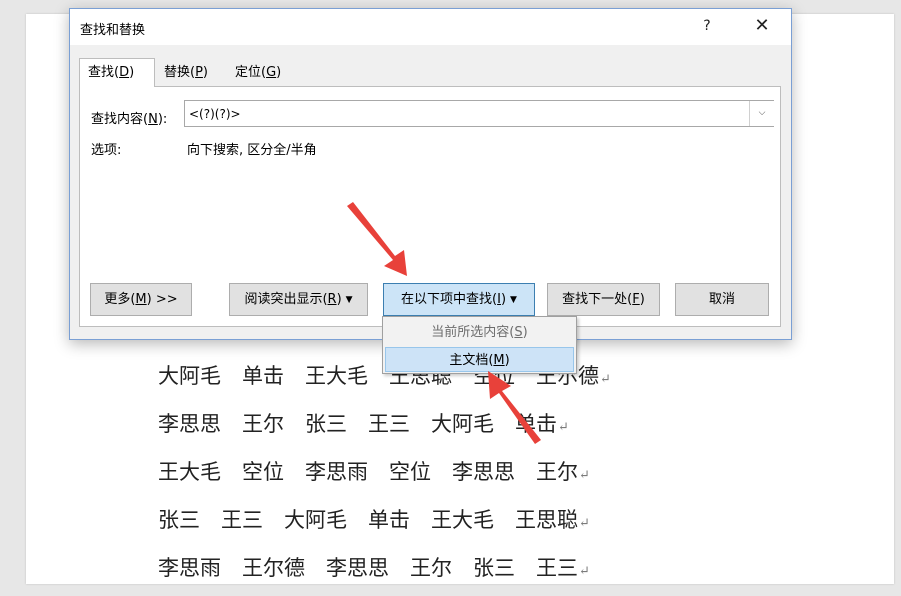 The image size is (901, 596). Describe the element at coordinates (444, 323) in the screenshot. I see `annotation-arrows` at that location.